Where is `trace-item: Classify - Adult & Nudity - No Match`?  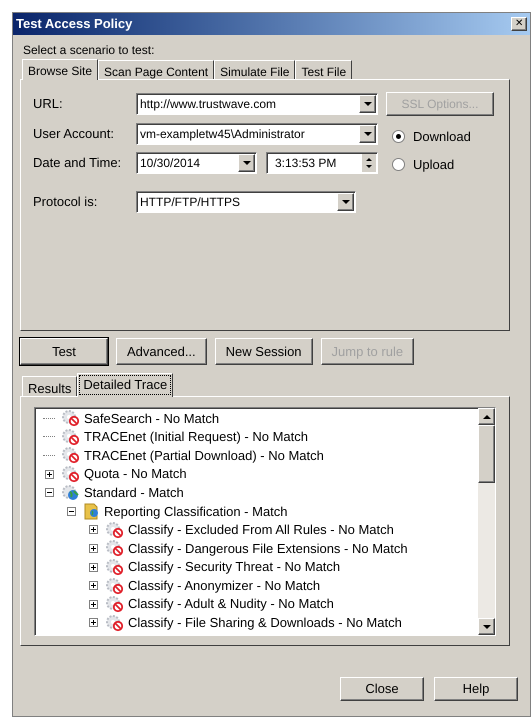 trace-item: Classify - Adult & Nudity - No Match is located at coordinates (231, 604).